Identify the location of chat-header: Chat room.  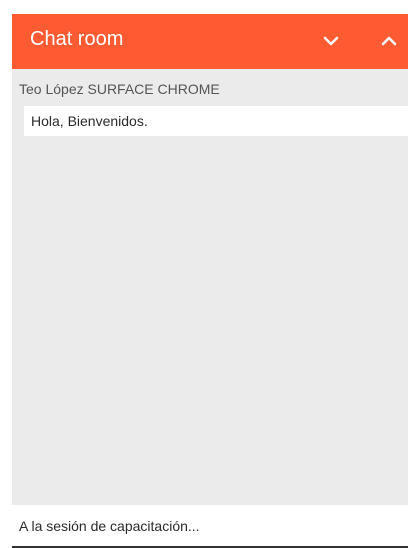
(210, 41).